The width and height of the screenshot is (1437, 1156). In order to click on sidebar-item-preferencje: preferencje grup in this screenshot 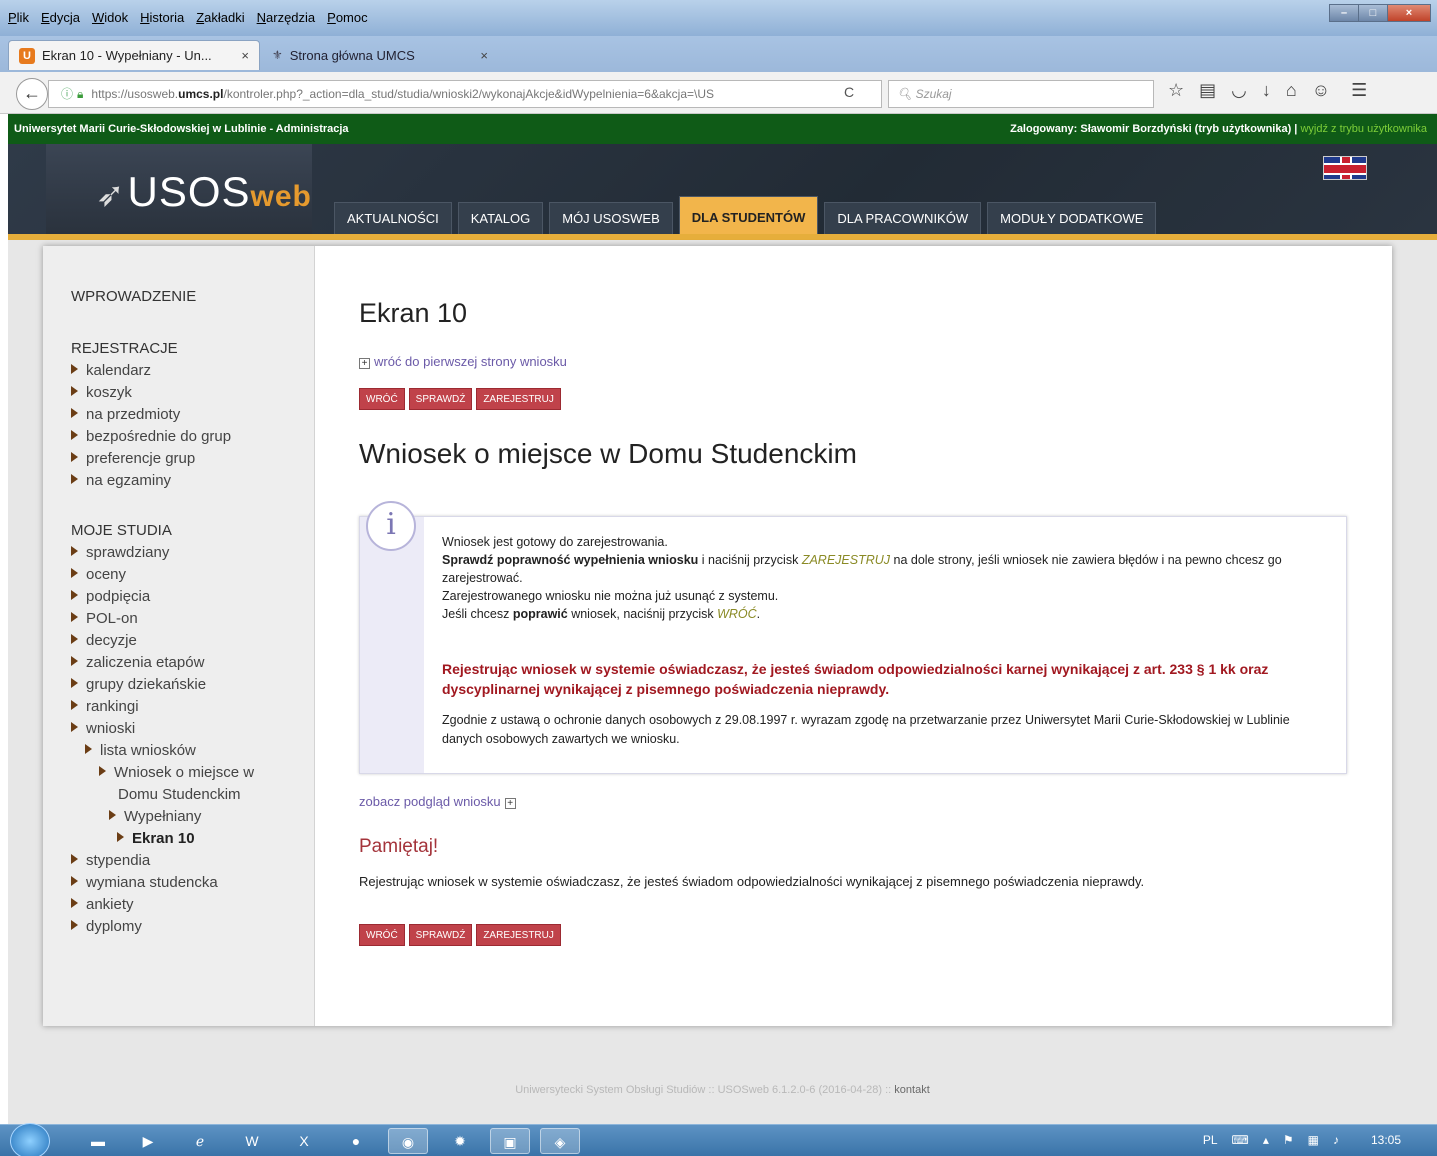, I will do `click(133, 458)`.